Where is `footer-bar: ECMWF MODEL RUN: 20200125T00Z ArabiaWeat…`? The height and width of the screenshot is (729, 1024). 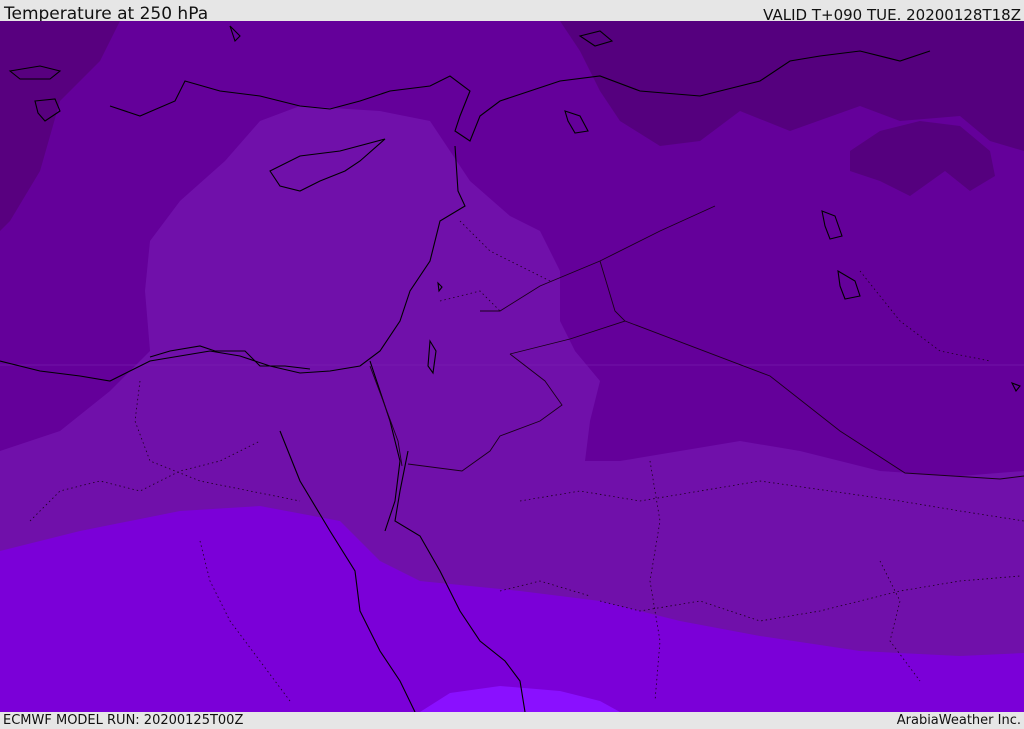
footer-bar: ECMWF MODEL RUN: 20200125T00Z ArabiaWeat… is located at coordinates (512, 720).